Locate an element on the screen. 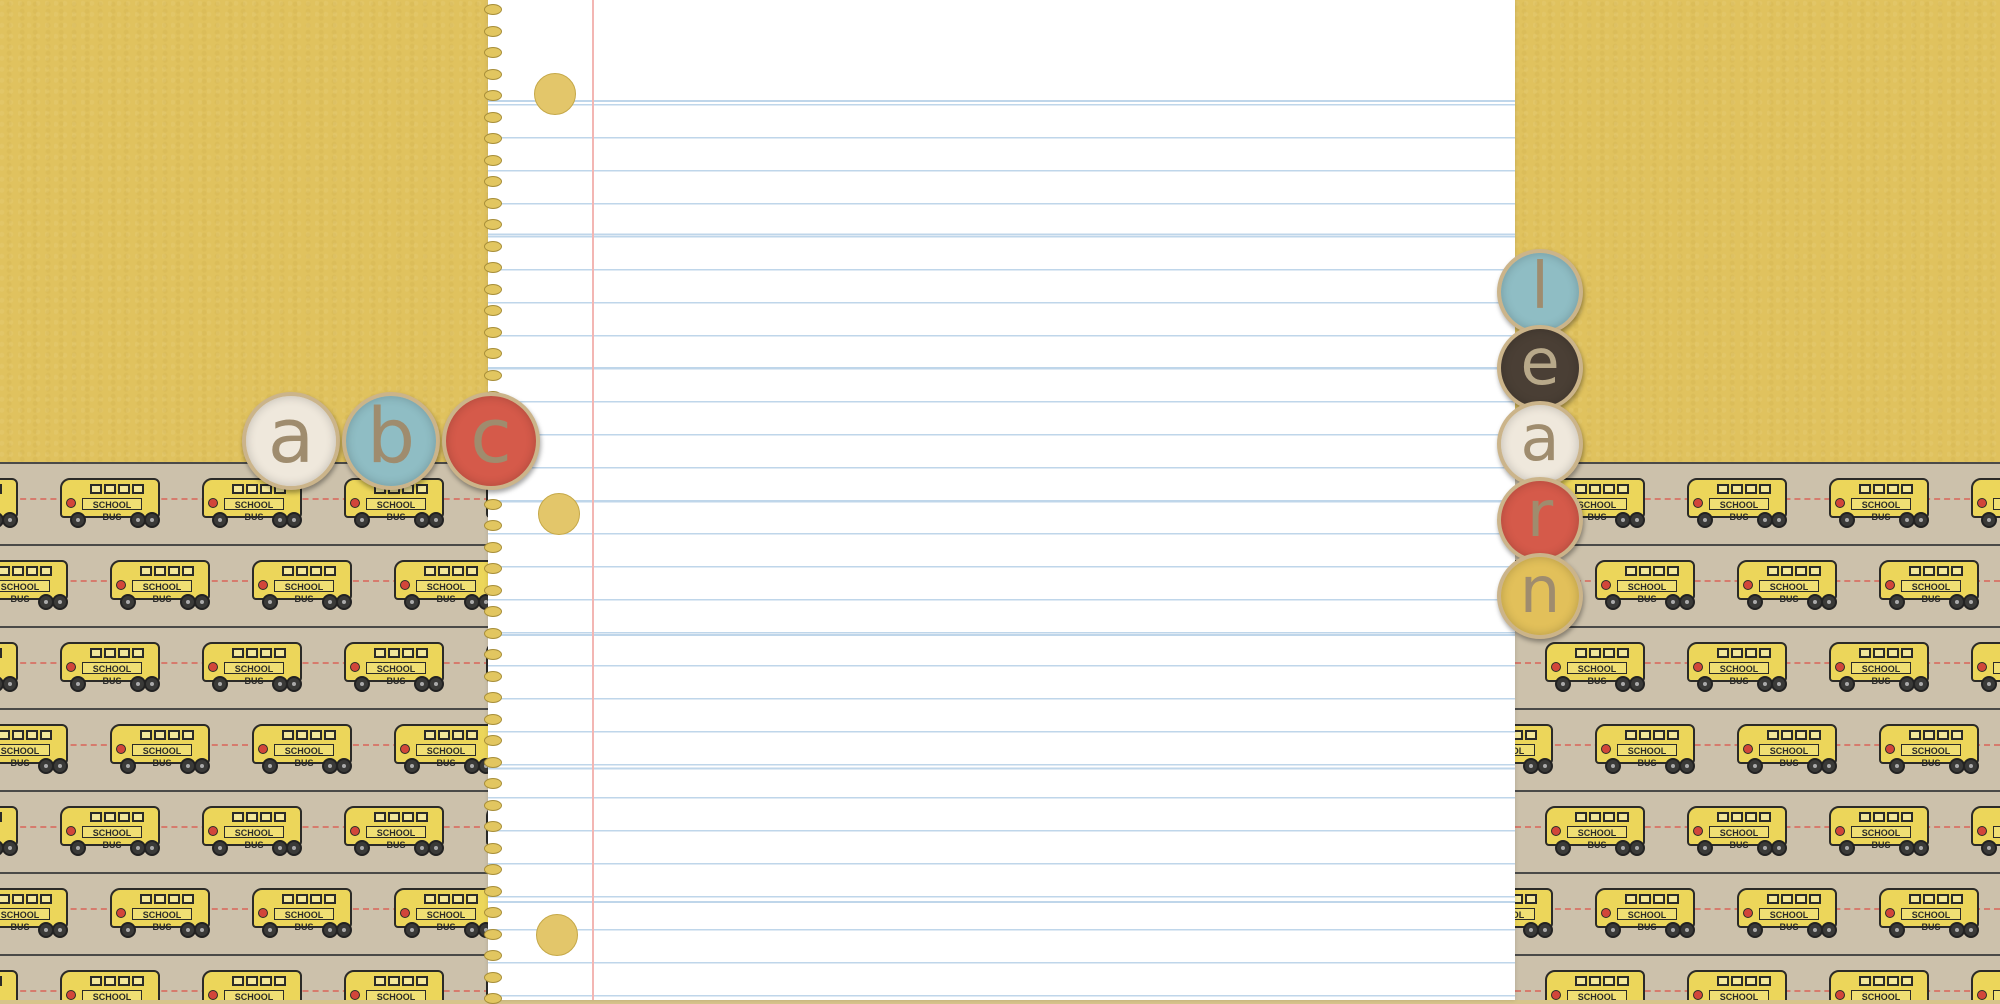 This screenshot has width=2000, height=1004. letter-sticker: e is located at coordinates (1540, 368).